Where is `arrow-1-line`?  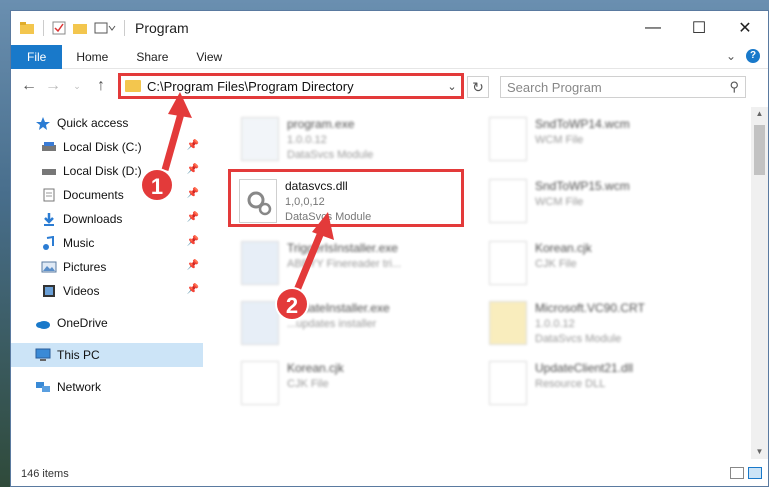
arrow-1-line is located at coordinates (173, 140).